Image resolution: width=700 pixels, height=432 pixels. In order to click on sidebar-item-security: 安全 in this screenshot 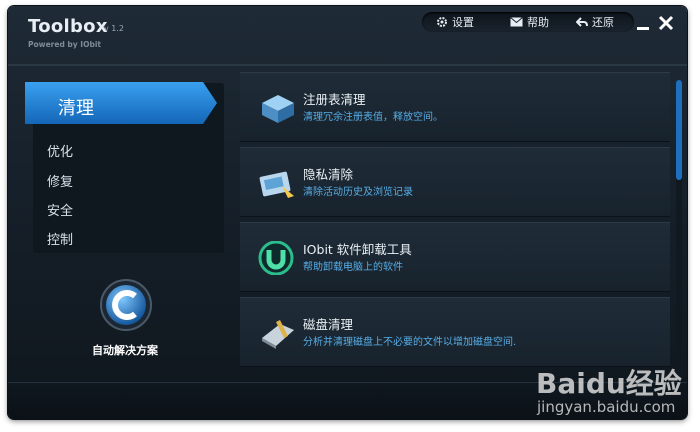, I will do `click(60, 209)`.